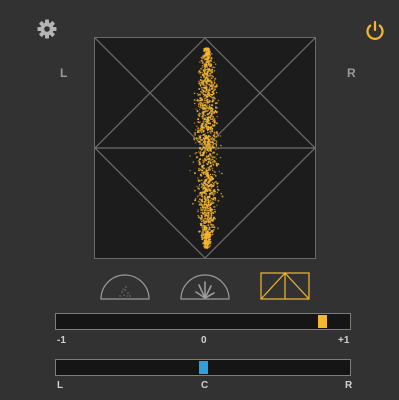 The height and width of the screenshot is (400, 399). I want to click on balance-left-label: L, so click(60, 385).